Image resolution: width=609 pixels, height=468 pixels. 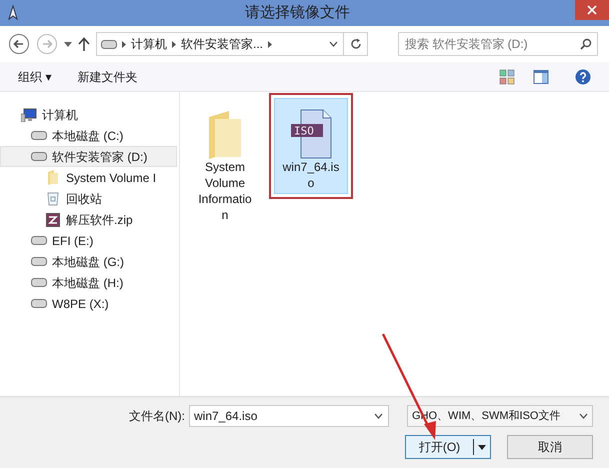 What do you see at coordinates (225, 162) in the screenshot?
I see `file-item: System Volume Information` at bounding box center [225, 162].